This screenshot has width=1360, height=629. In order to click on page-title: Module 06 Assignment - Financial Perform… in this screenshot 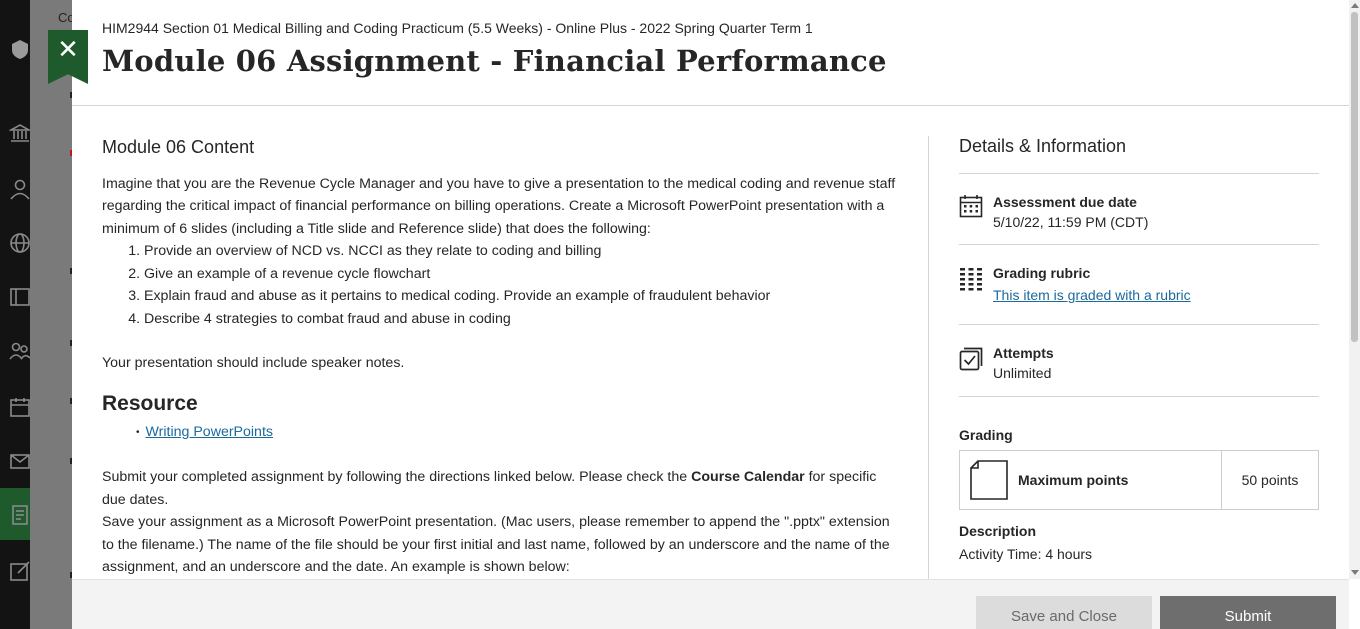, I will do `click(494, 61)`.